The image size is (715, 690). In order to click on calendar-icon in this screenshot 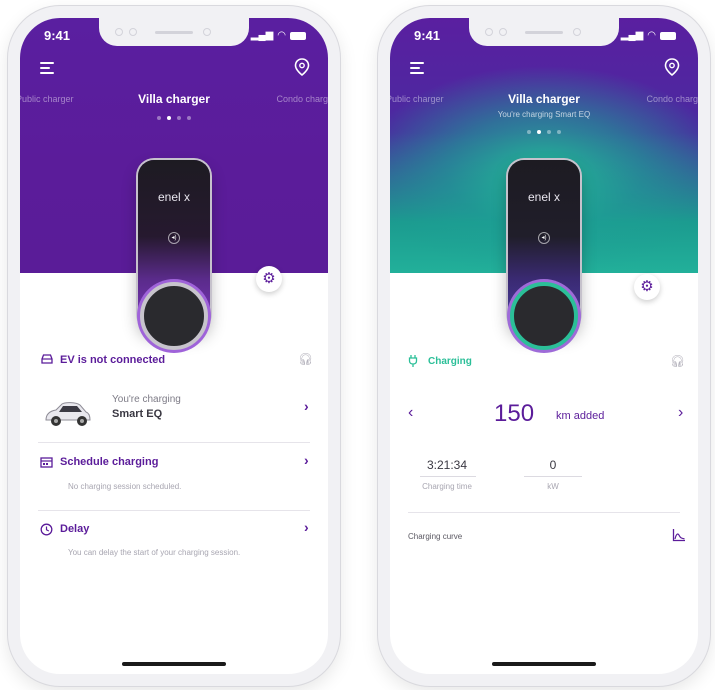, I will do `click(46, 462)`.